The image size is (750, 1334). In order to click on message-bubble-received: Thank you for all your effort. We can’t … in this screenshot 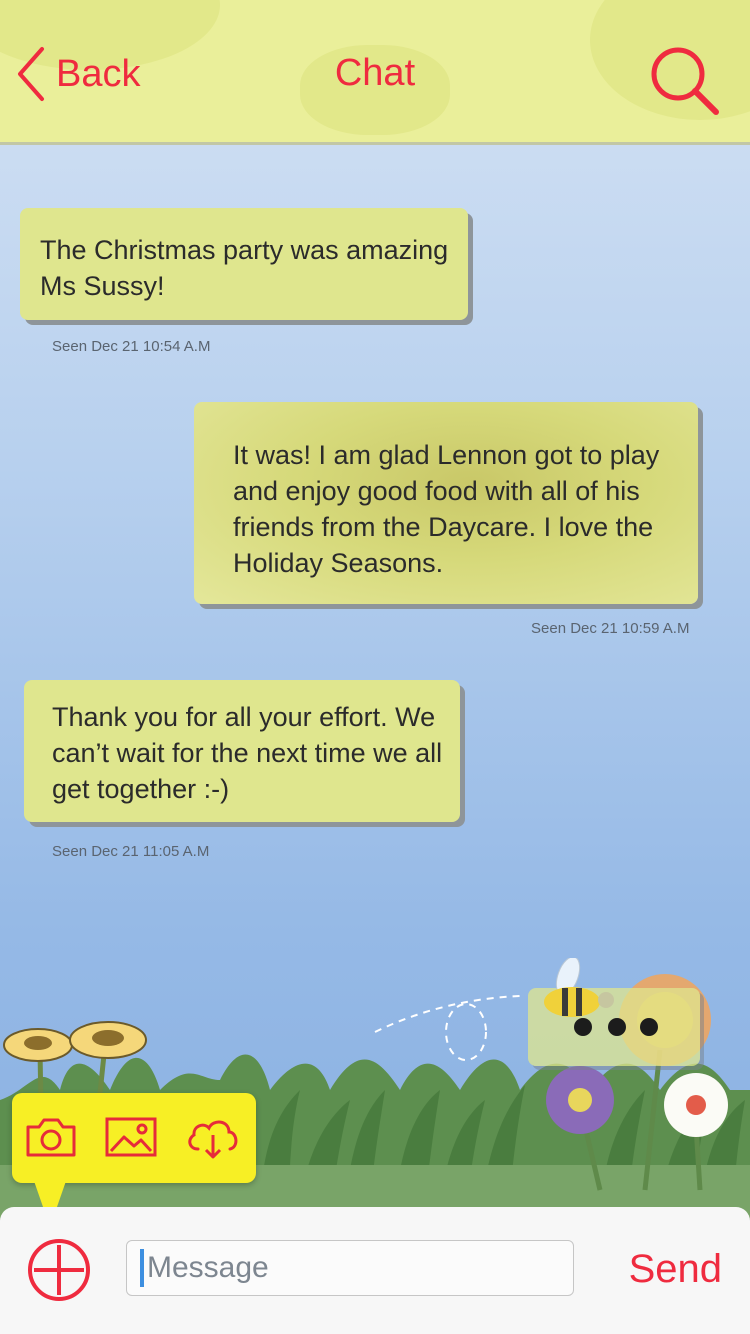, I will do `click(242, 751)`.